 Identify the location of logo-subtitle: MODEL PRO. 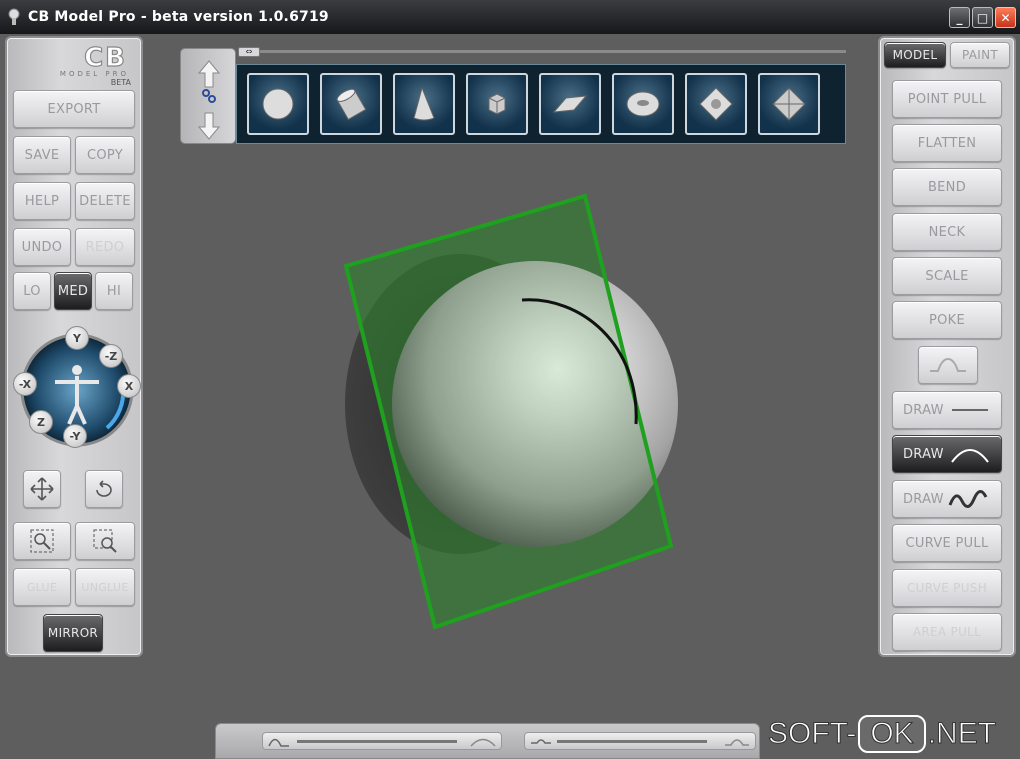
(94, 74).